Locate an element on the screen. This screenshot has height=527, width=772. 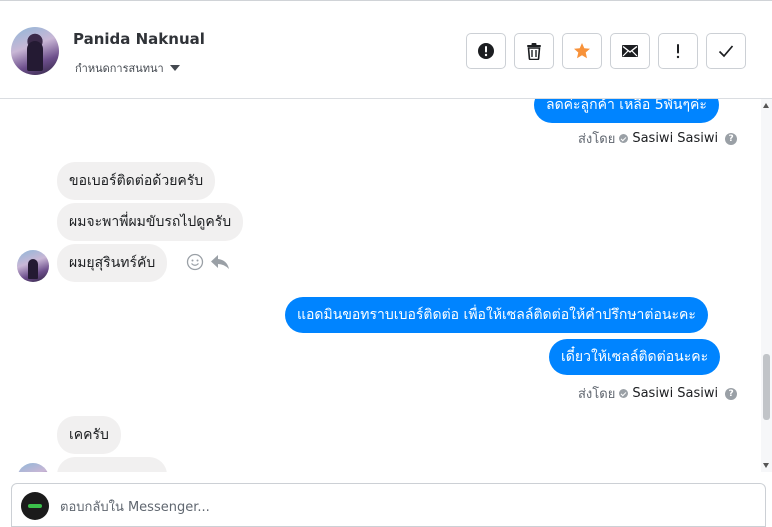
envelope-icon is located at coordinates (630, 51).